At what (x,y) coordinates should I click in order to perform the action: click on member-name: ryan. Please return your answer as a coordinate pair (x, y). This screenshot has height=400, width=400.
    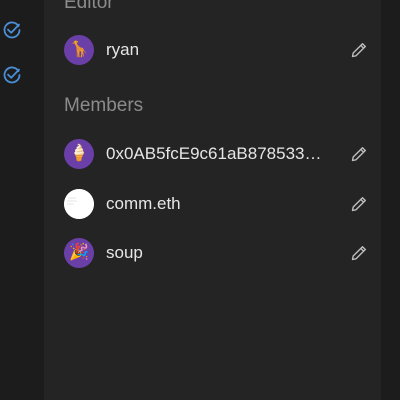
    Looking at the image, I should click on (123, 49).